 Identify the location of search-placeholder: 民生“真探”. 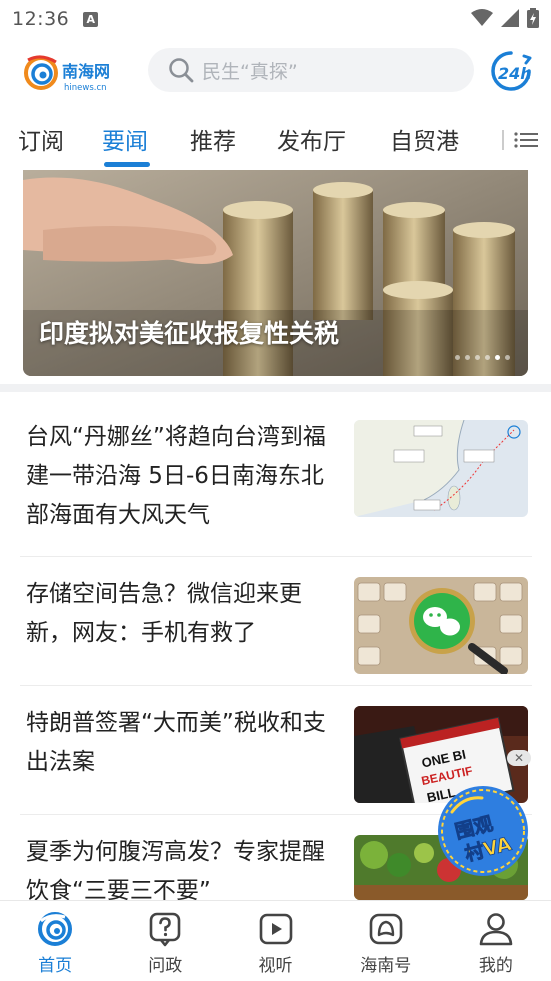
(250, 71).